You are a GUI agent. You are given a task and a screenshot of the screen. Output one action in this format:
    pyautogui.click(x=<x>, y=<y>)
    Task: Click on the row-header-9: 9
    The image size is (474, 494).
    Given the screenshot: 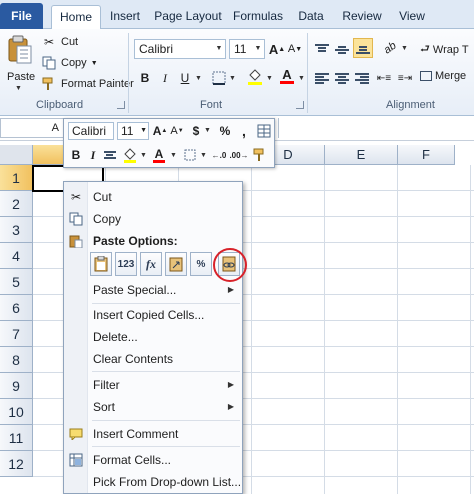 What is the action you would take?
    pyautogui.click(x=16, y=386)
    